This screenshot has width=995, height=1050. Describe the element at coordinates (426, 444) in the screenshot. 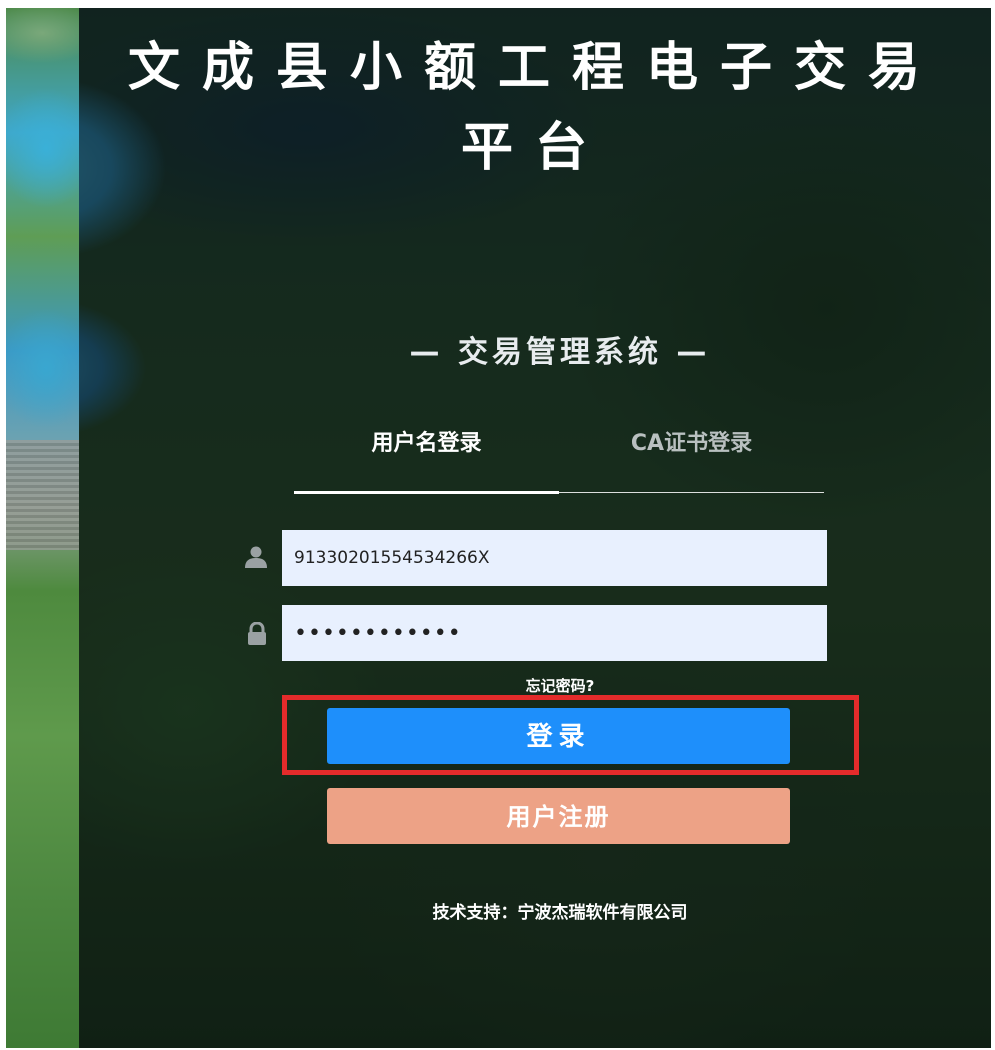

I see `tab-username-login: 用户名登录` at that location.